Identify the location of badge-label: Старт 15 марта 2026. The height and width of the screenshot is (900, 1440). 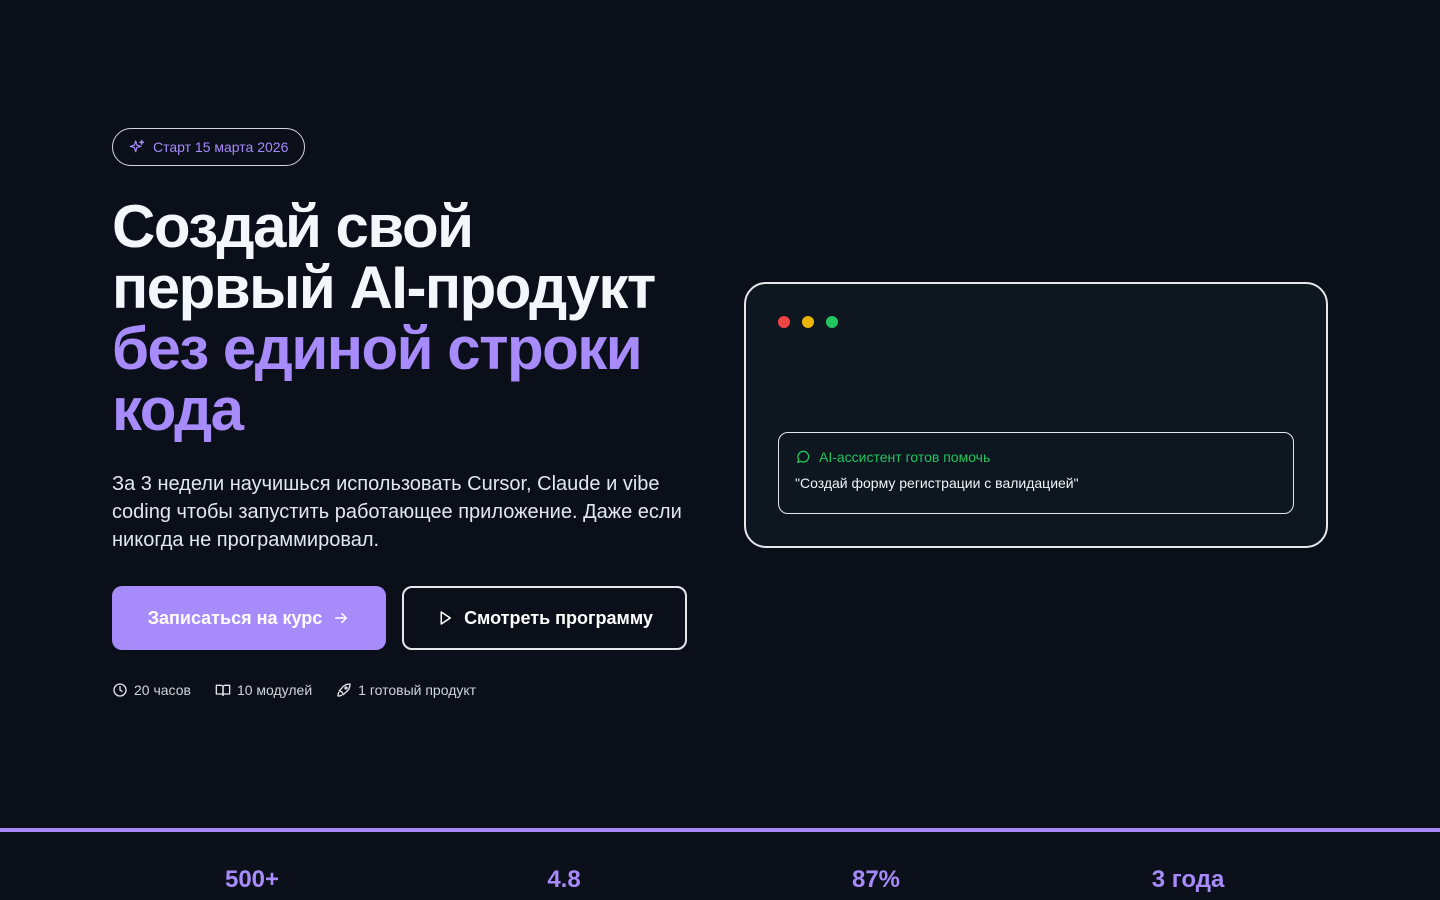
(221, 147).